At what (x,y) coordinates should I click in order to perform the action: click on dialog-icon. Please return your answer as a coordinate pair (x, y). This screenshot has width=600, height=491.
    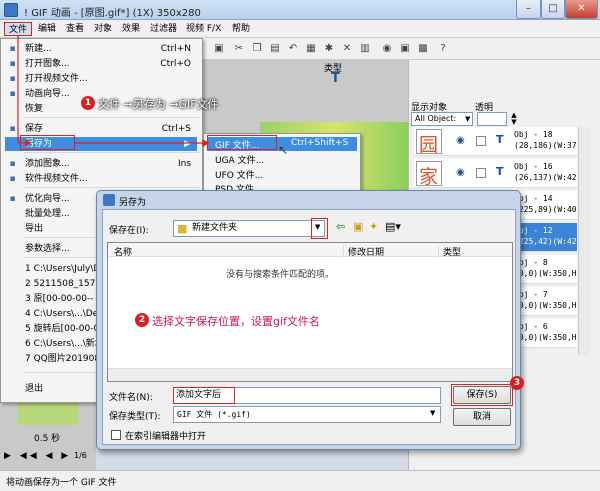
    Looking at the image, I should click on (109, 200).